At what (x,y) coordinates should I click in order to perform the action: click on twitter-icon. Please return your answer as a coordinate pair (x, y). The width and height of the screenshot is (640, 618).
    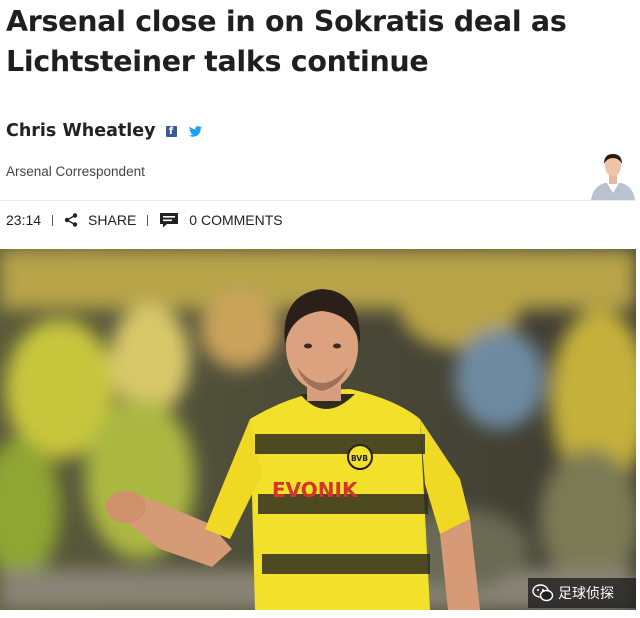
    Looking at the image, I should click on (195, 131).